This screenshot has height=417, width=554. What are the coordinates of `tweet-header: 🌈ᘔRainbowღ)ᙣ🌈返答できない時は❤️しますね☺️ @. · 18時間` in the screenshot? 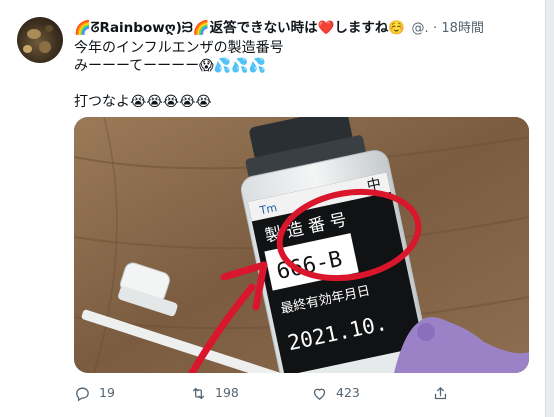 It's located at (304, 28).